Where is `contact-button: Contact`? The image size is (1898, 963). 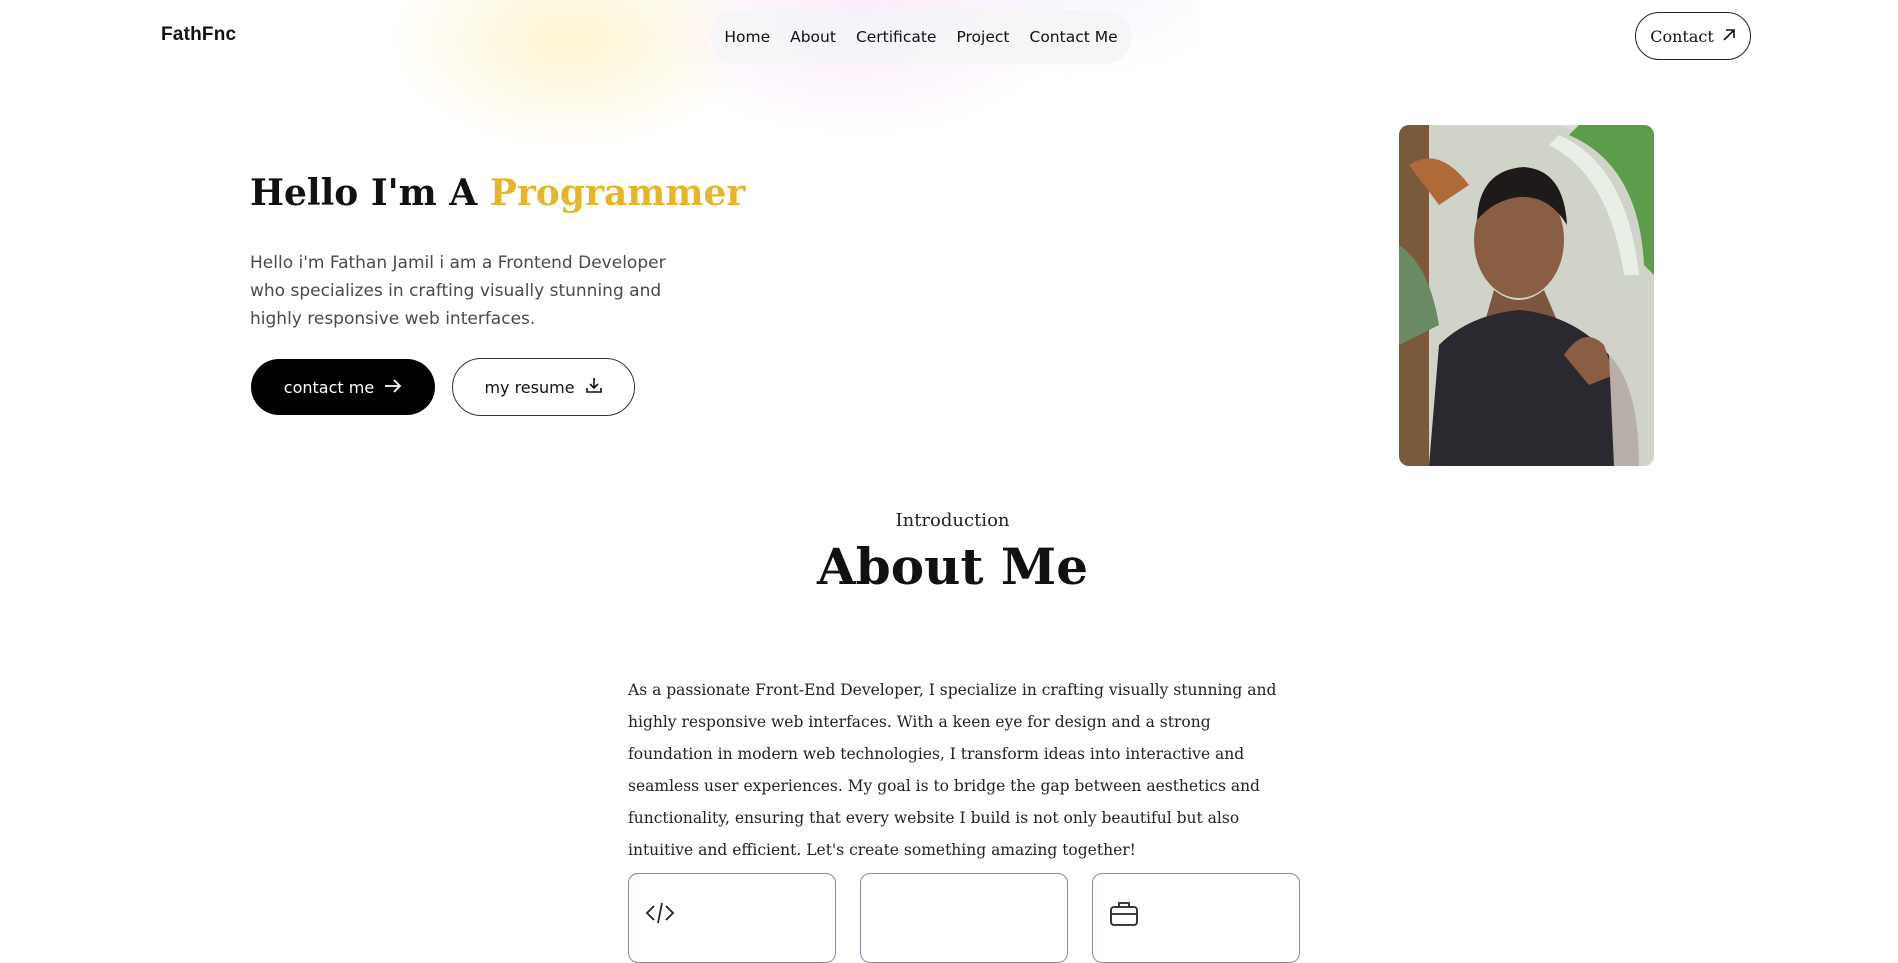 contact-button: Contact is located at coordinates (1693, 36).